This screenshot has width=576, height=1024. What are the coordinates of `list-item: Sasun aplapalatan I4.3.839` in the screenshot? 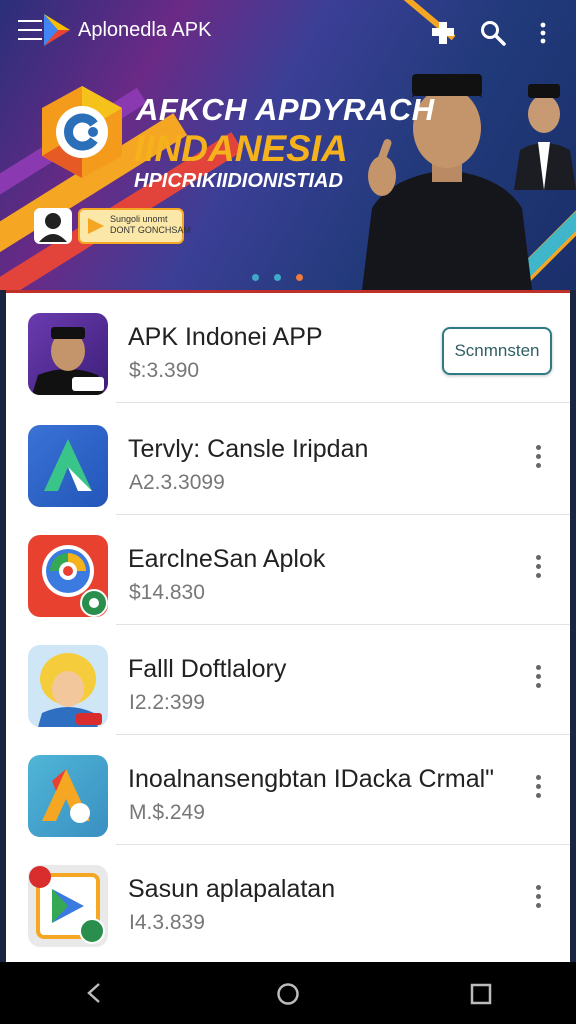 It's located at (288, 900).